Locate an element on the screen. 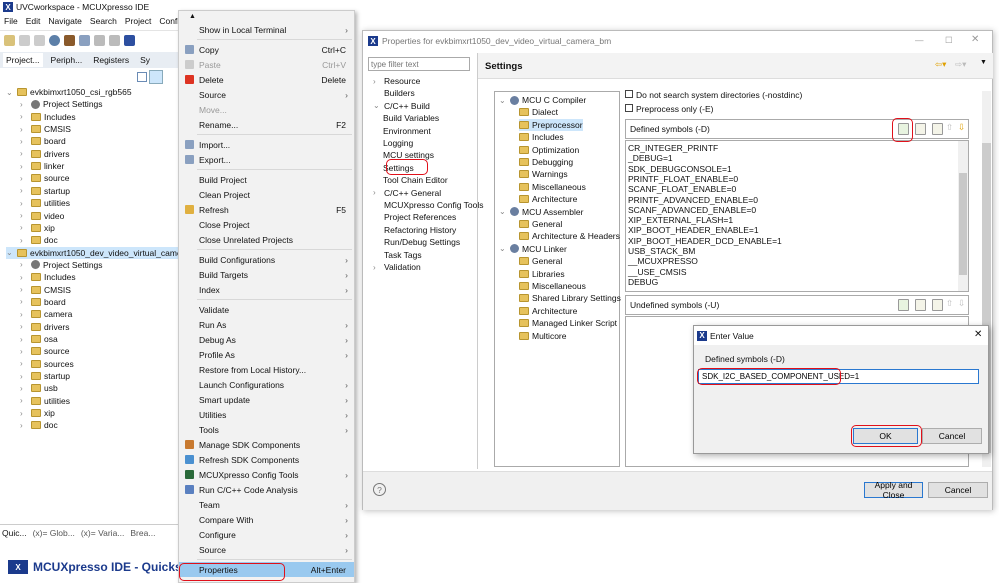  tree-item: ⌄ evkbimxrt1050_csi_rgb565 is located at coordinates (69, 92).